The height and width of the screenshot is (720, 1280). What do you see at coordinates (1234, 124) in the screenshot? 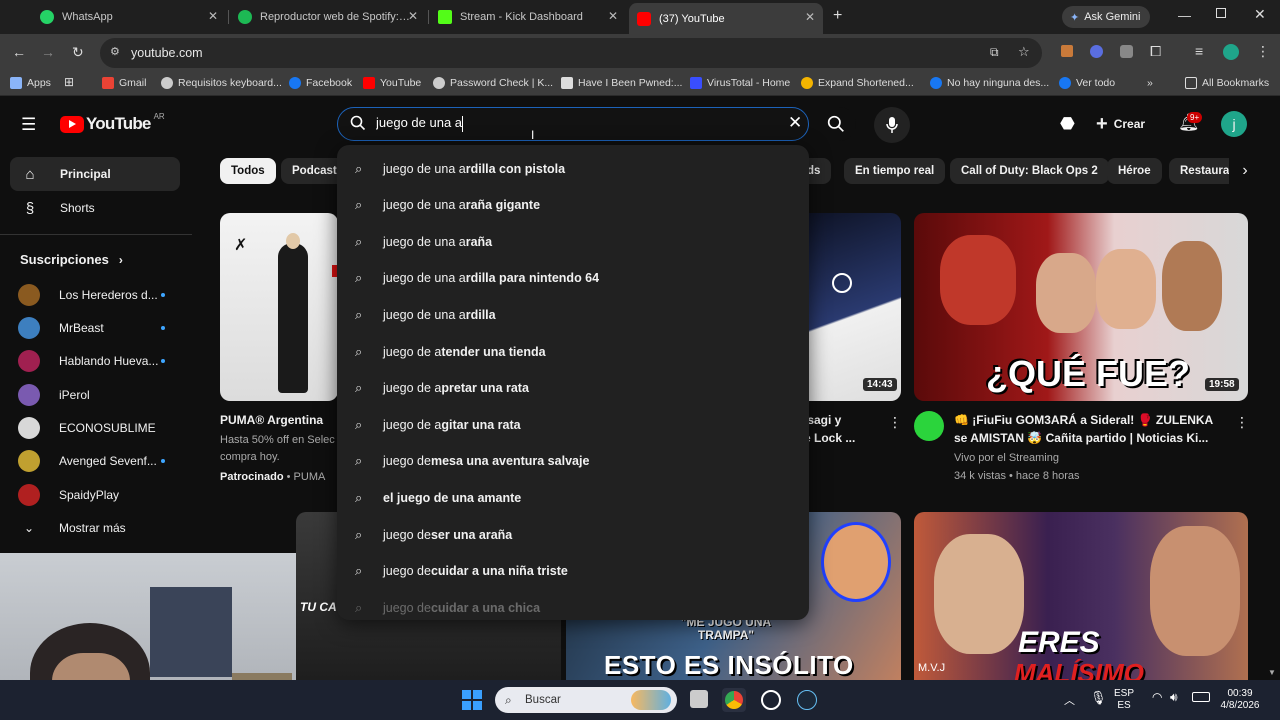
I see `avatar: j` at bounding box center [1234, 124].